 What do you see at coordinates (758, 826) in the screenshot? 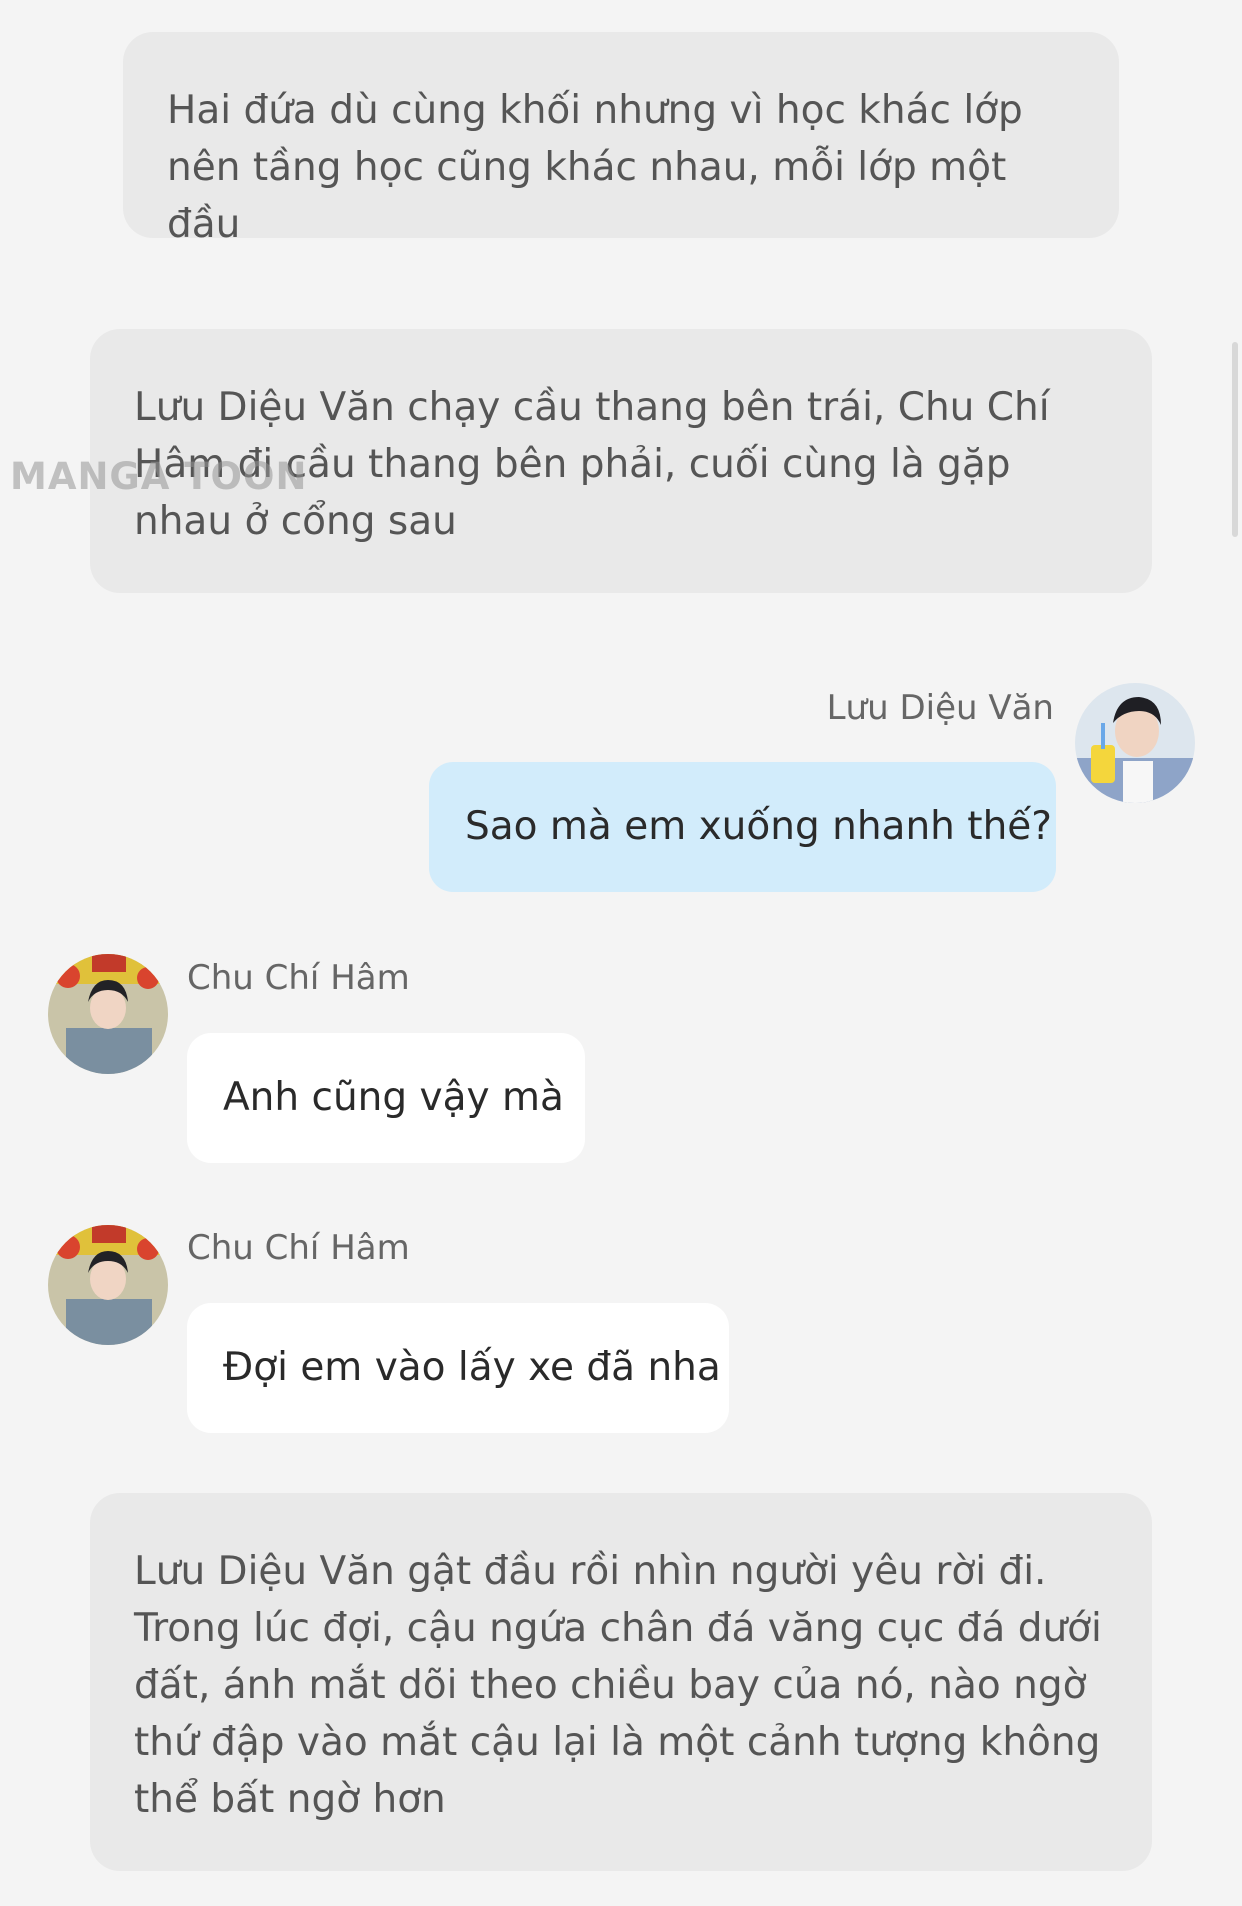
I see `message-text: Sao mà em xuống nhanh thế?` at bounding box center [758, 826].